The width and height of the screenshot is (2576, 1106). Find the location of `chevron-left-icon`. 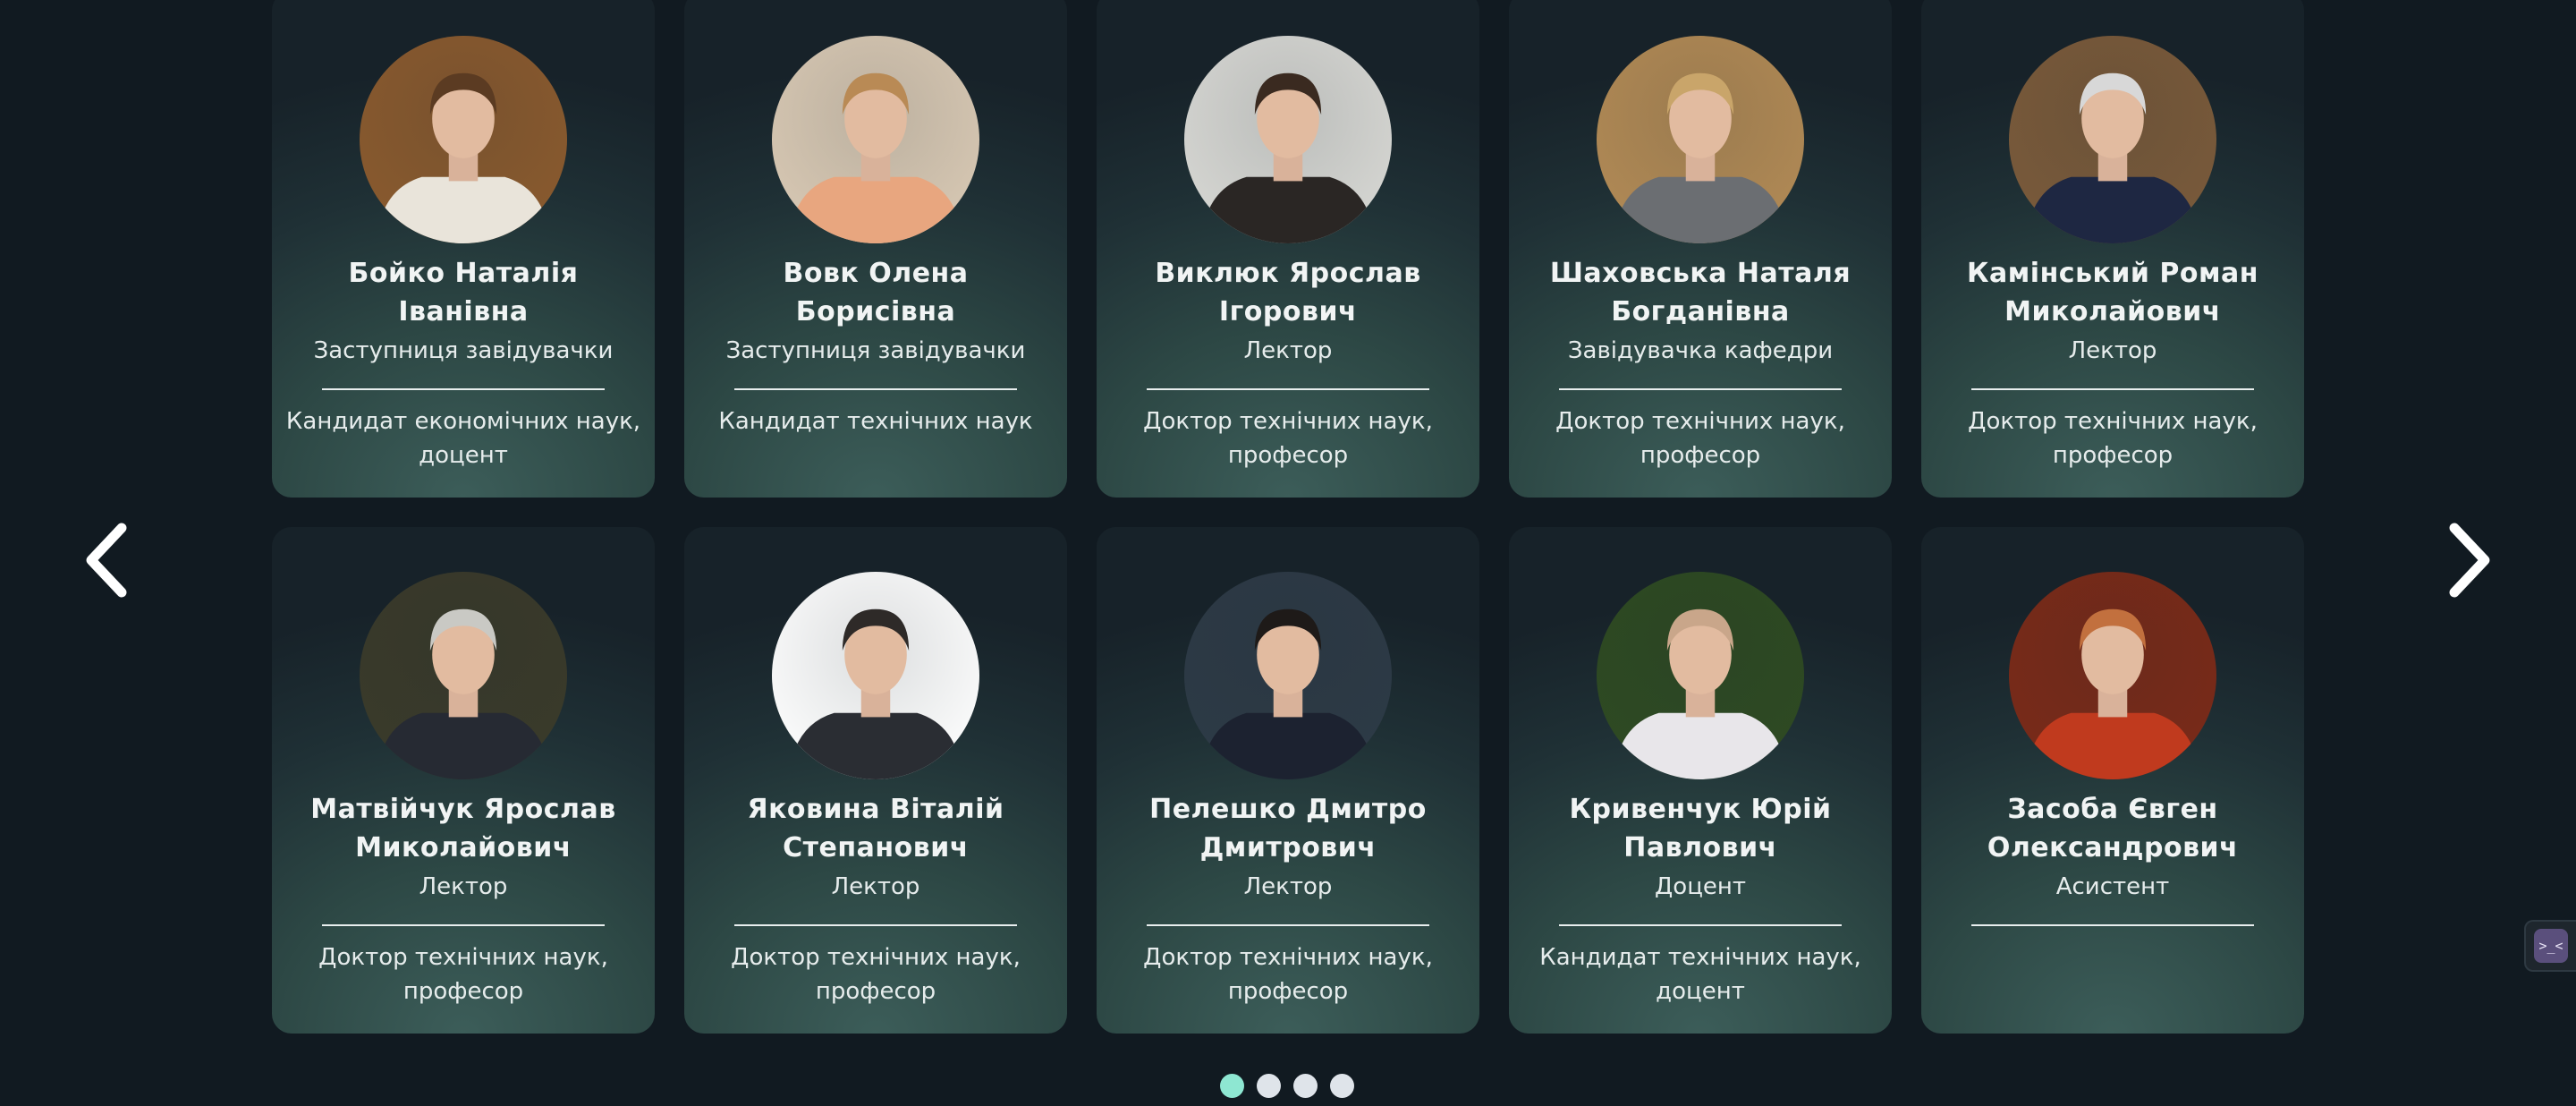

chevron-left-icon is located at coordinates (106, 560).